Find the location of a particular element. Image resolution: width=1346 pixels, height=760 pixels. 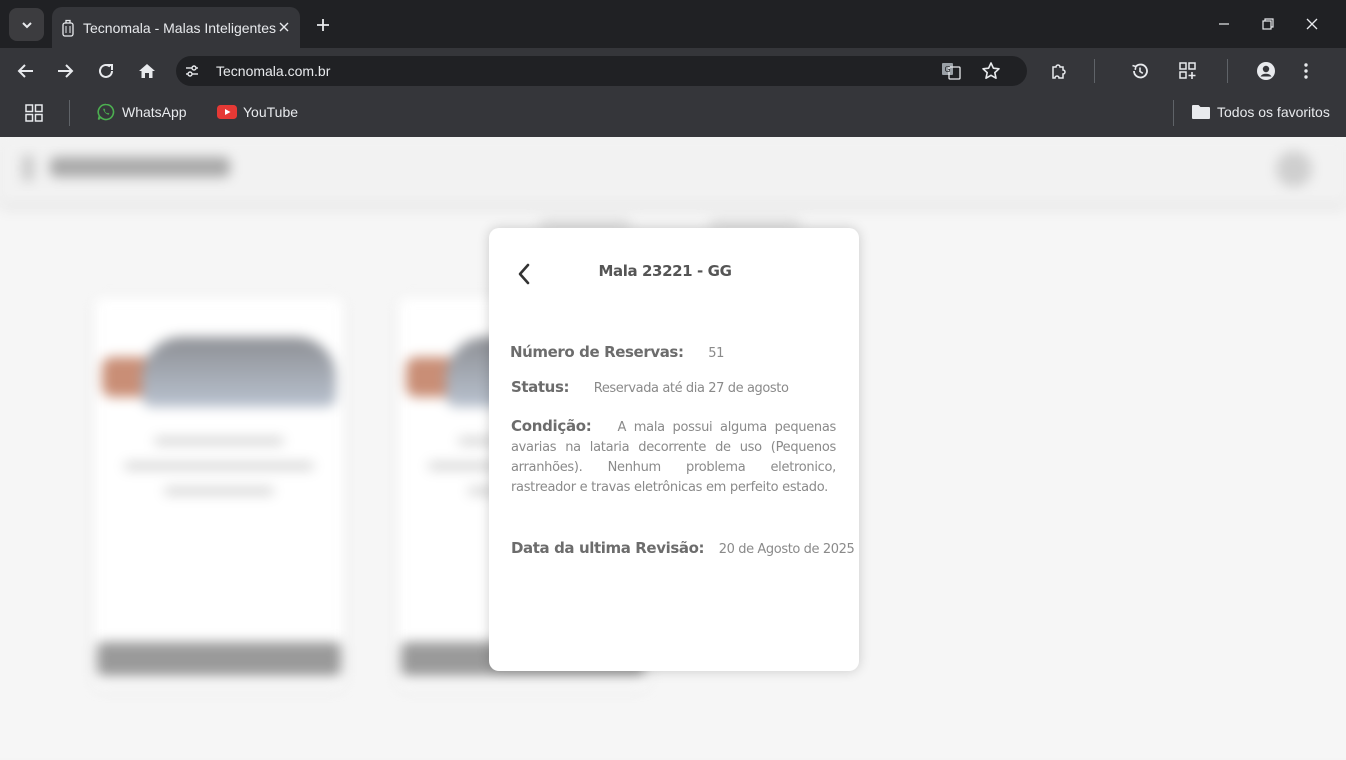

condition-label: Condição: is located at coordinates (551, 426).